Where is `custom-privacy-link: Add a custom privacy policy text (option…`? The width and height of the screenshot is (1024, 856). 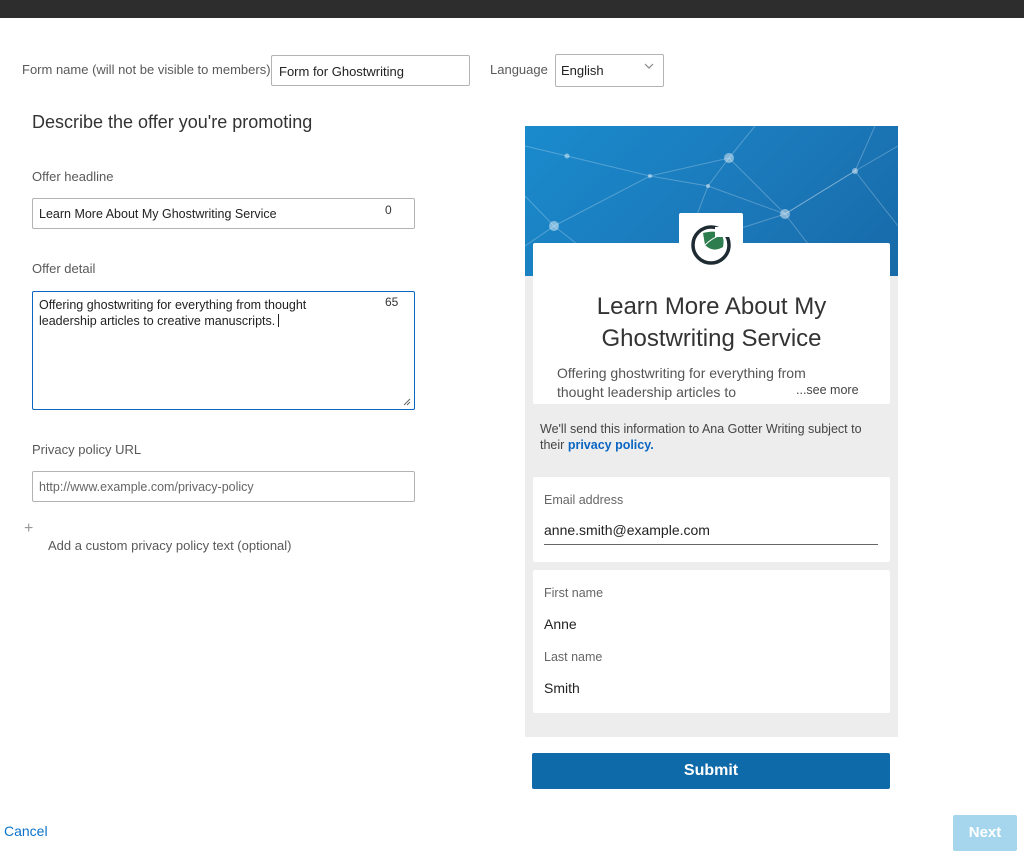
custom-privacy-link: Add a custom privacy policy text (option… is located at coordinates (170, 545).